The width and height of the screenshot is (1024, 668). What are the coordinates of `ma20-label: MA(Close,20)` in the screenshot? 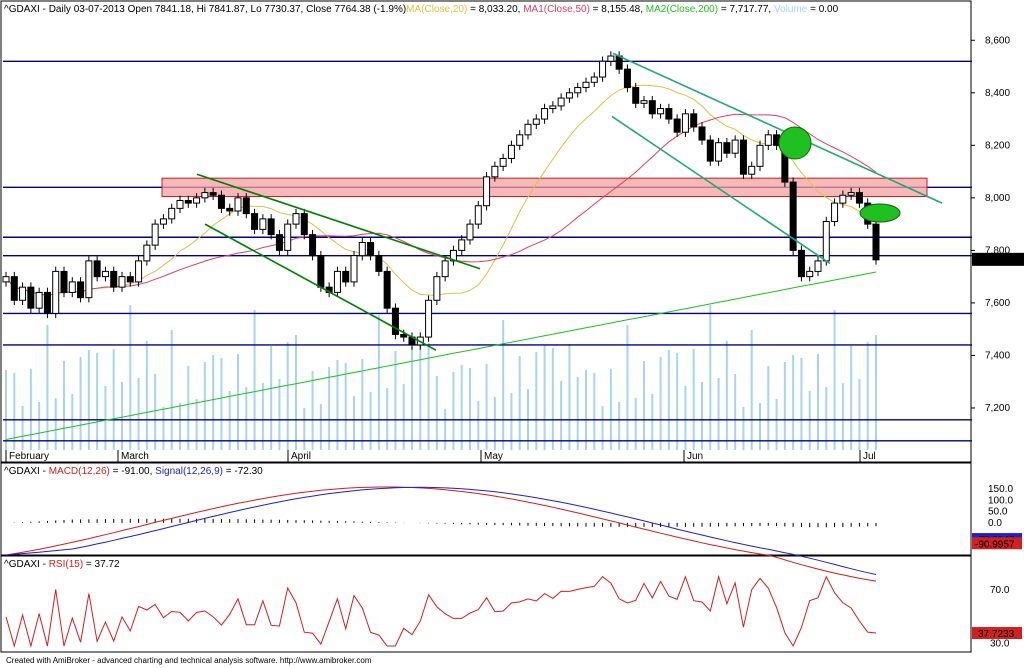 It's located at (436, 9).